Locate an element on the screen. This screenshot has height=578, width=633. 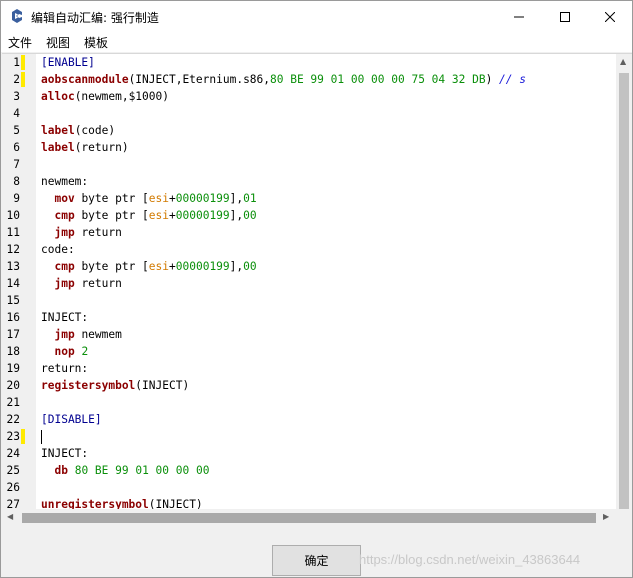
code-line: jmp newmem is located at coordinates (326, 334).